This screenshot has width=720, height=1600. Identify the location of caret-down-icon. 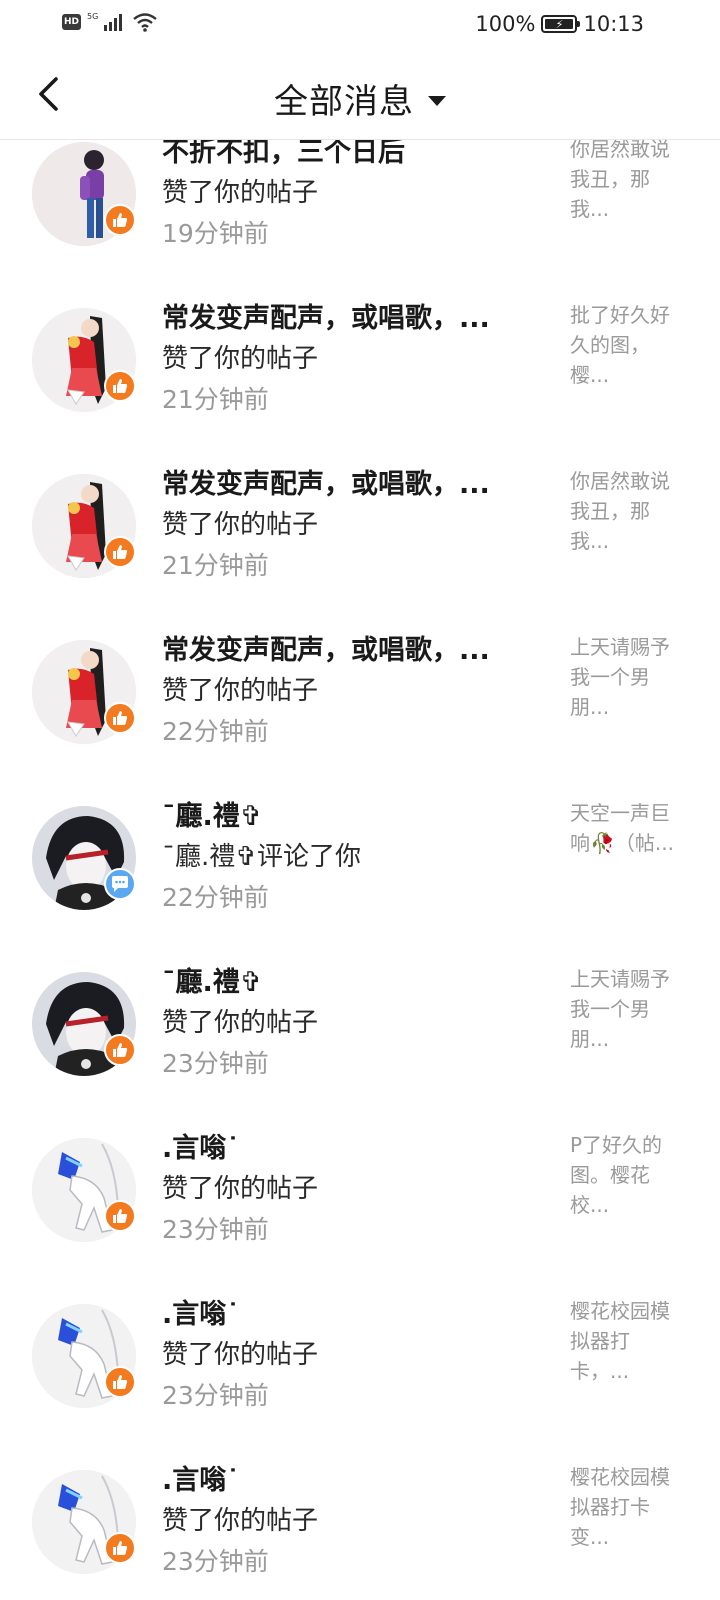
(437, 100).